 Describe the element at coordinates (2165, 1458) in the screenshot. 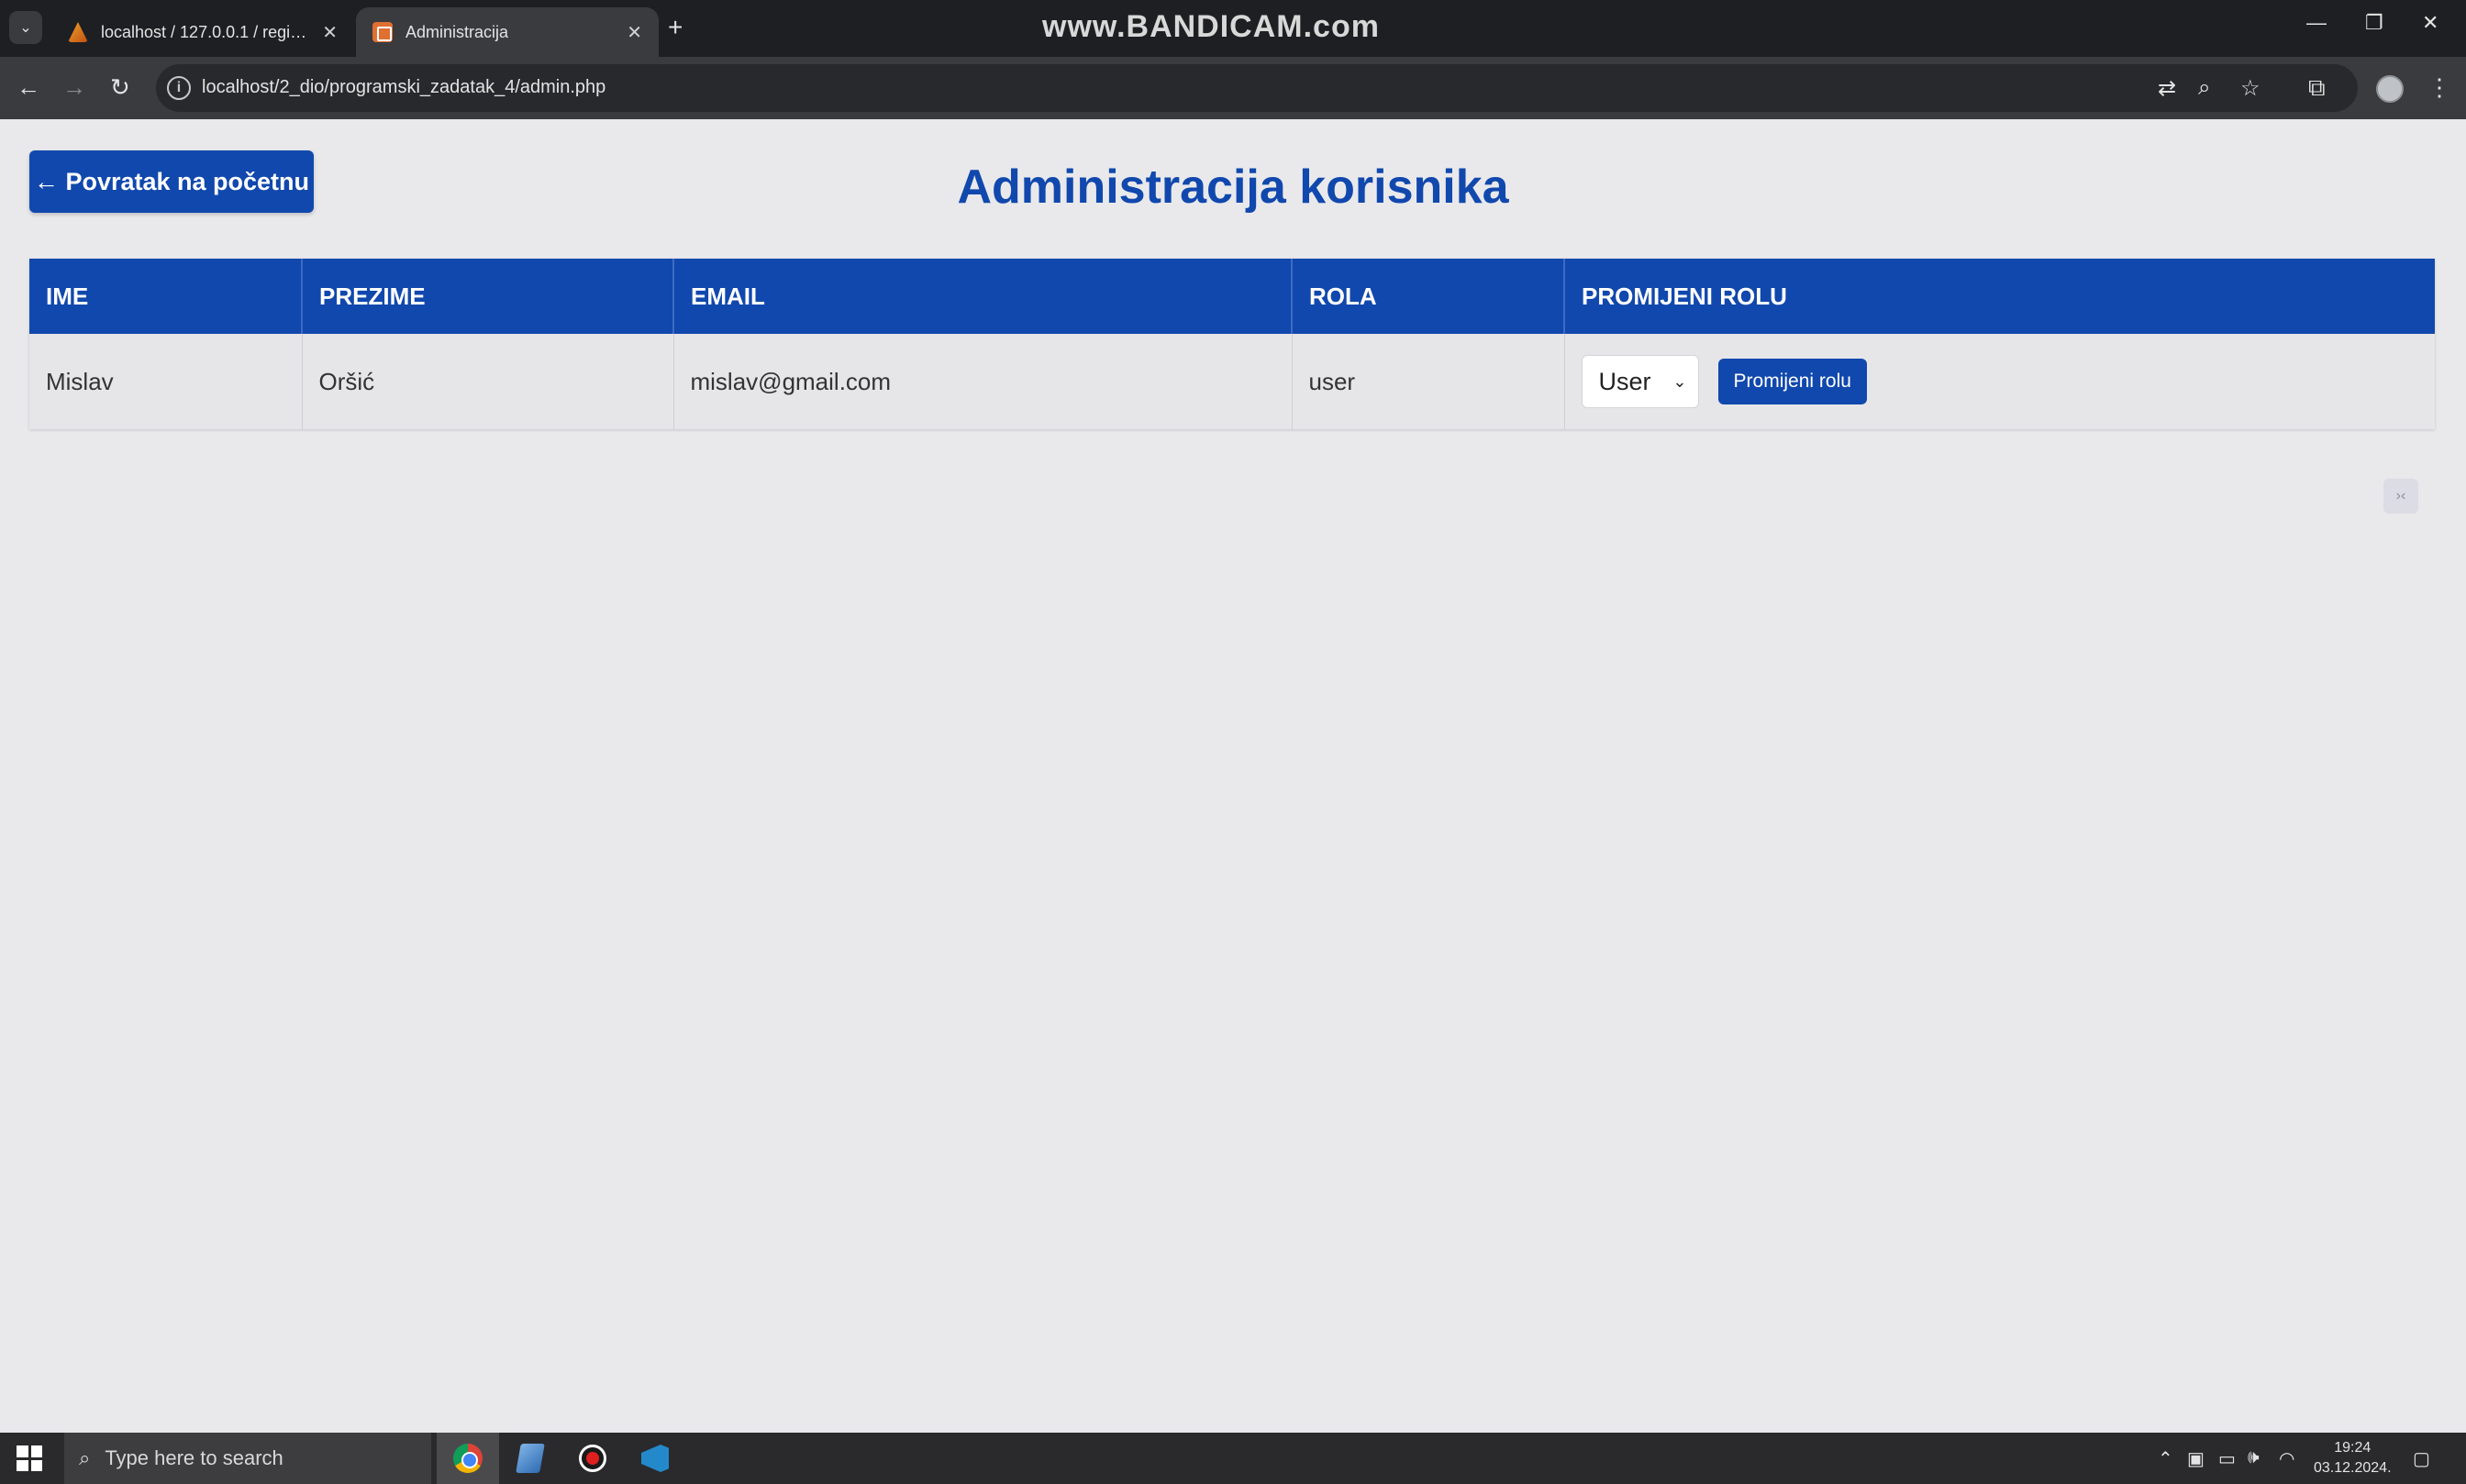

I see `tray-chevron-up-icon: ⌃` at that location.